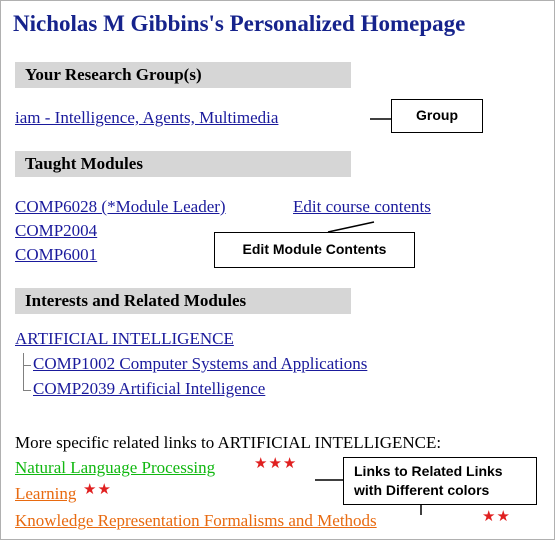 Image resolution: width=555 pixels, height=540 pixels. I want to click on module-link-comp6001: COMP6001, so click(56, 255).